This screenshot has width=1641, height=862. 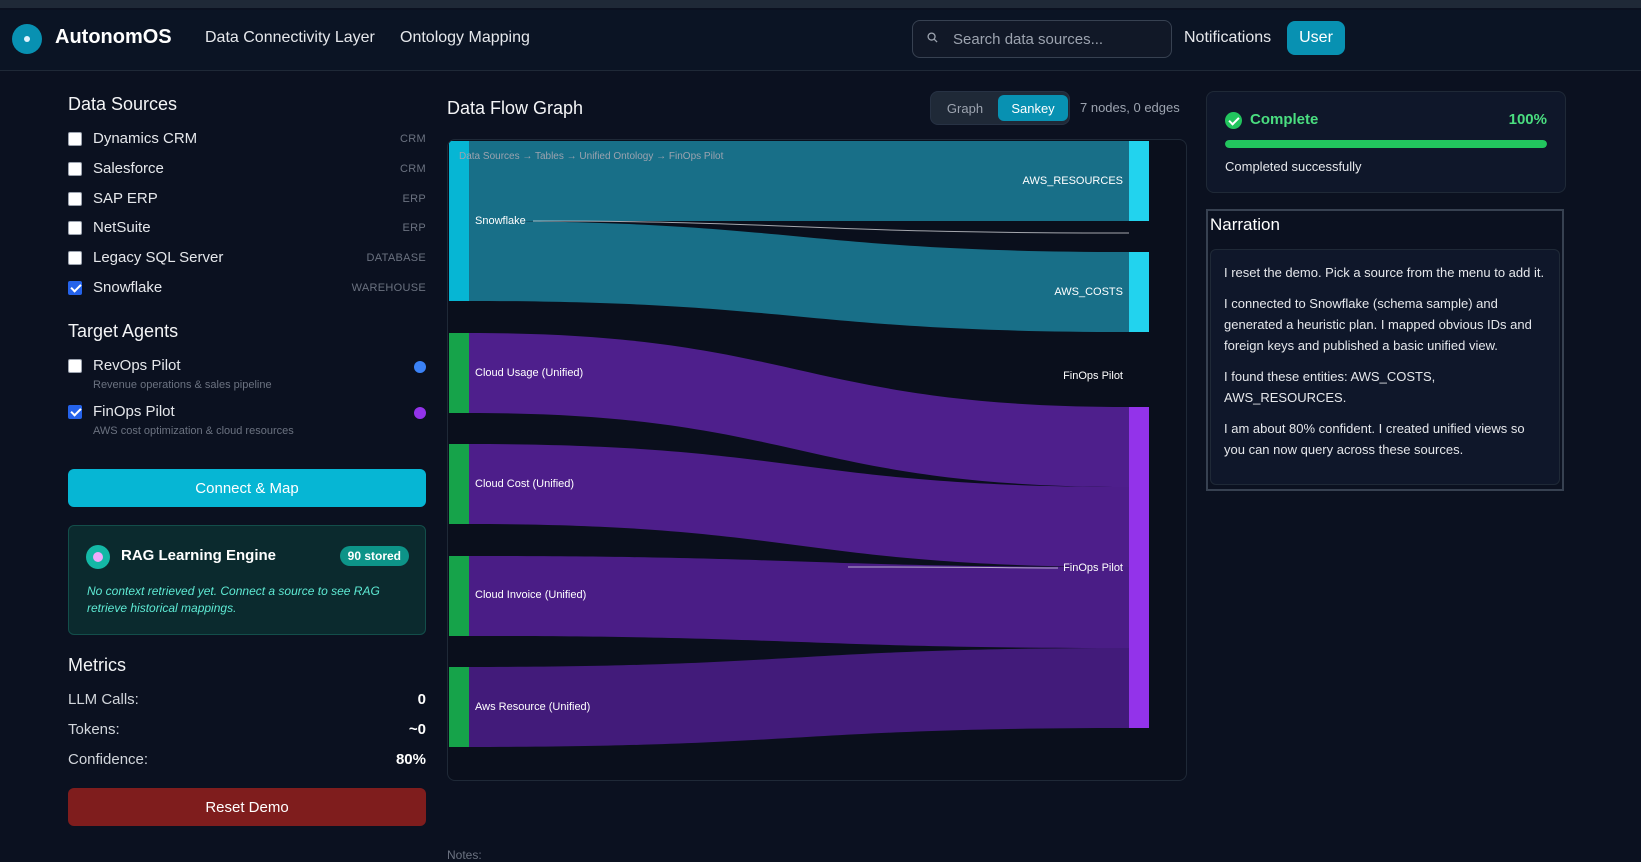 I want to click on source-name: Snowflake, so click(x=128, y=287).